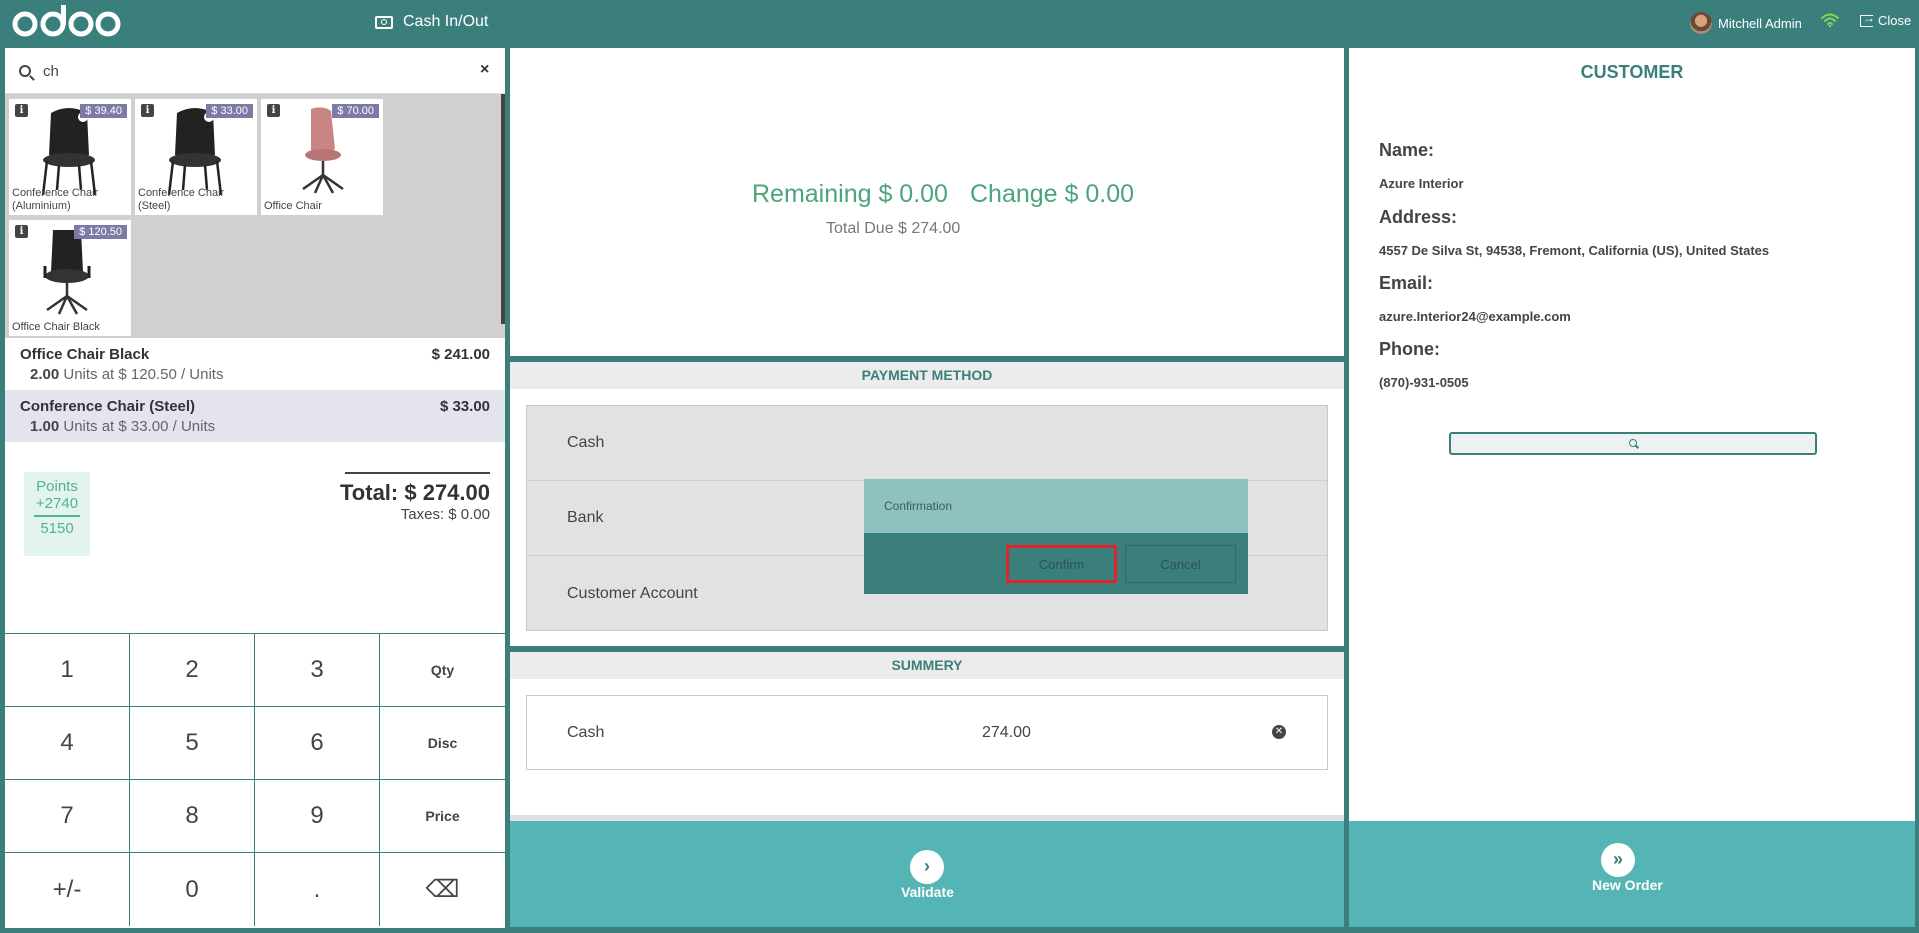 This screenshot has height=933, width=1919. What do you see at coordinates (123, 426) in the screenshot?
I see `order-line-quantity: 1.00 Units at $ 33.00 / Units` at bounding box center [123, 426].